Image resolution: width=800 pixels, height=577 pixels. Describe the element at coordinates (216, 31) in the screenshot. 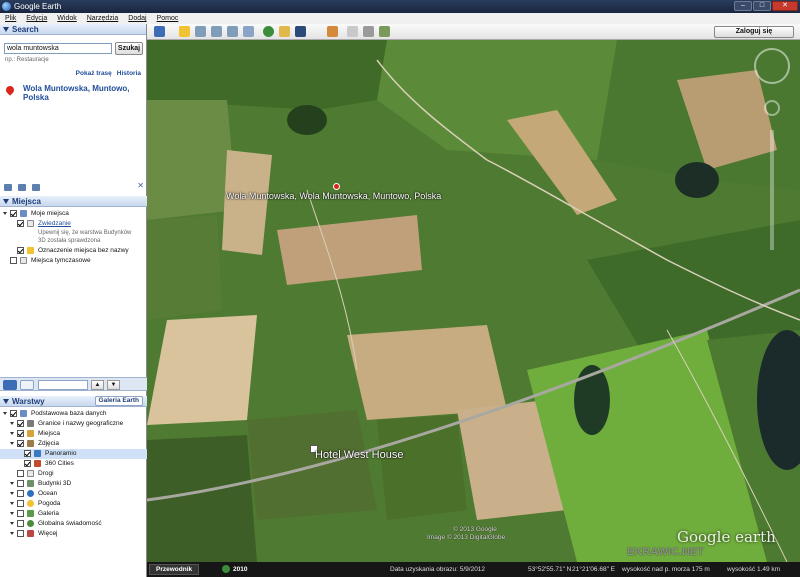

I see `add-path-icon` at that location.